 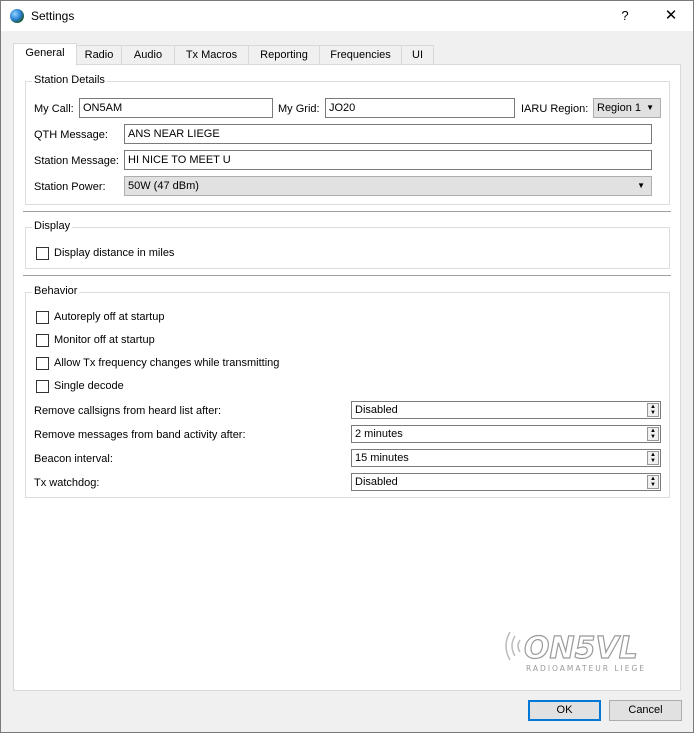 What do you see at coordinates (42, 363) in the screenshot?
I see `allow-tx-change-checkbox` at bounding box center [42, 363].